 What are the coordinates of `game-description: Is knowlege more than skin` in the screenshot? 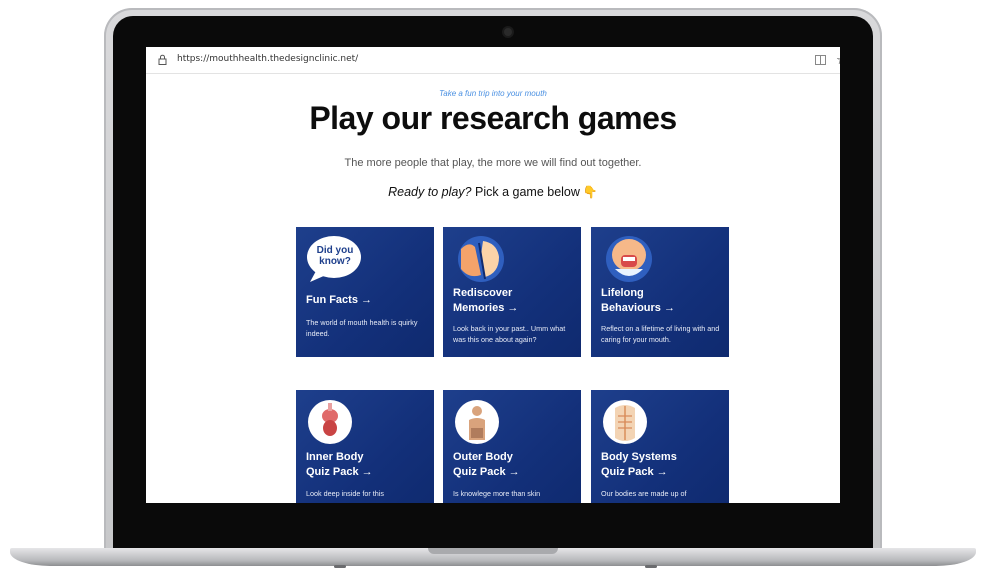 It's located at (497, 493).